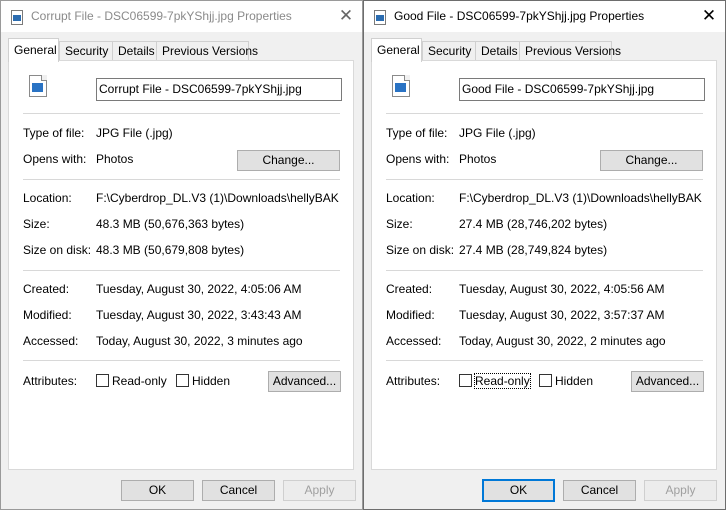 The width and height of the screenshot is (728, 510). I want to click on size-on-disk-value: 48.3 MB (50,679,808 bytes), so click(170, 250).